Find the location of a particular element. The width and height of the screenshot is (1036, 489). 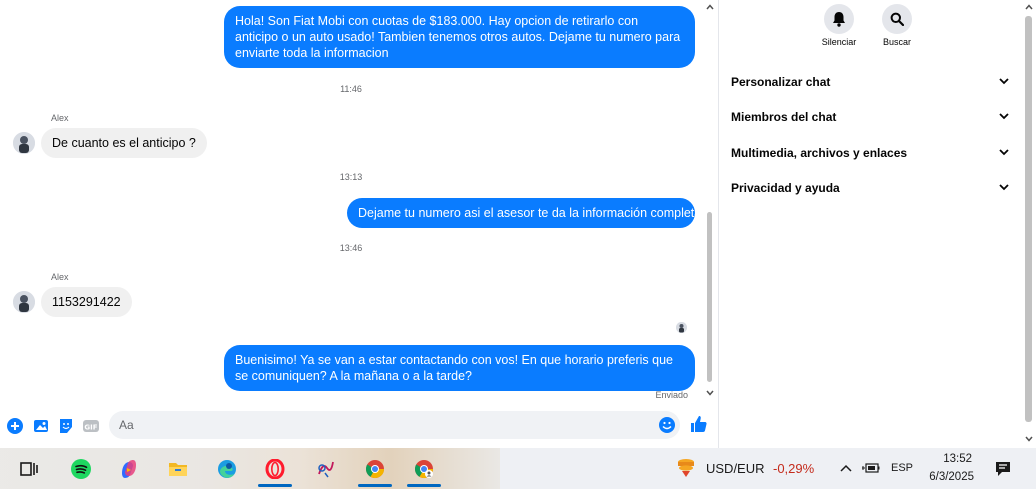

section-media-files-links: Multimedia, archivos y enlaces is located at coordinates (870, 153).